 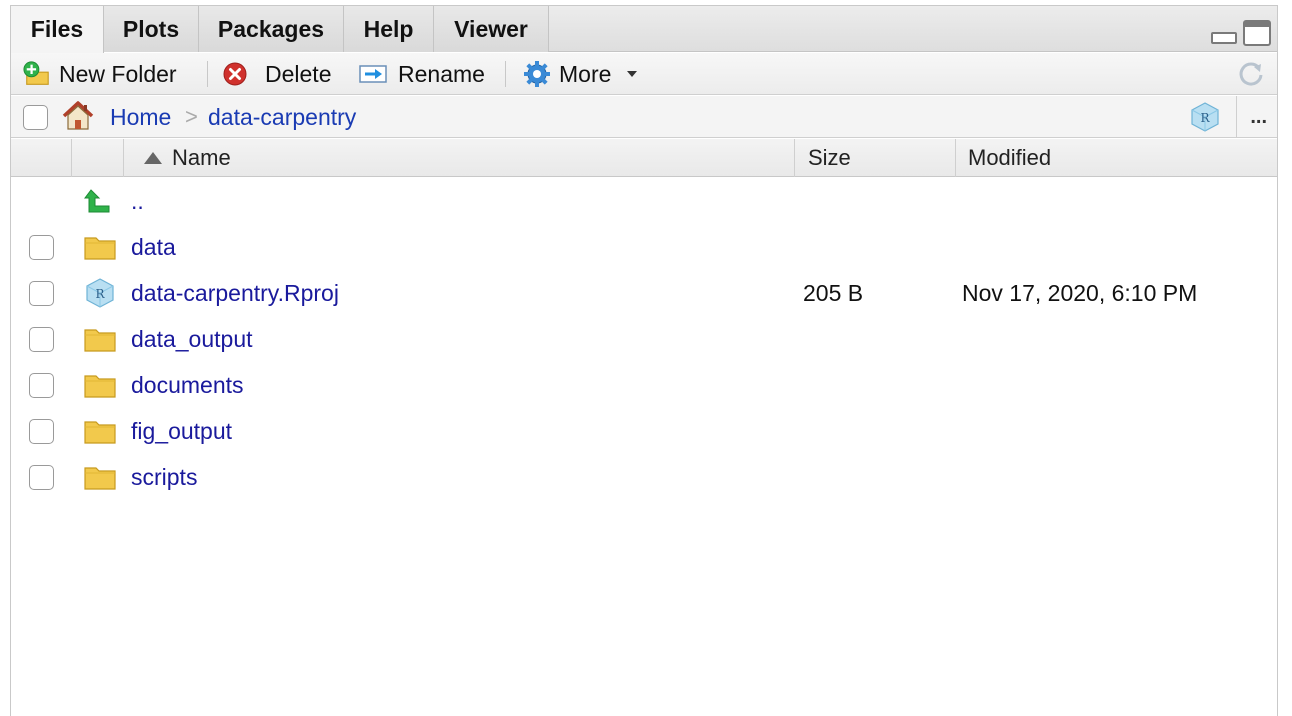 I want to click on list-item: documents, so click(x=644, y=385).